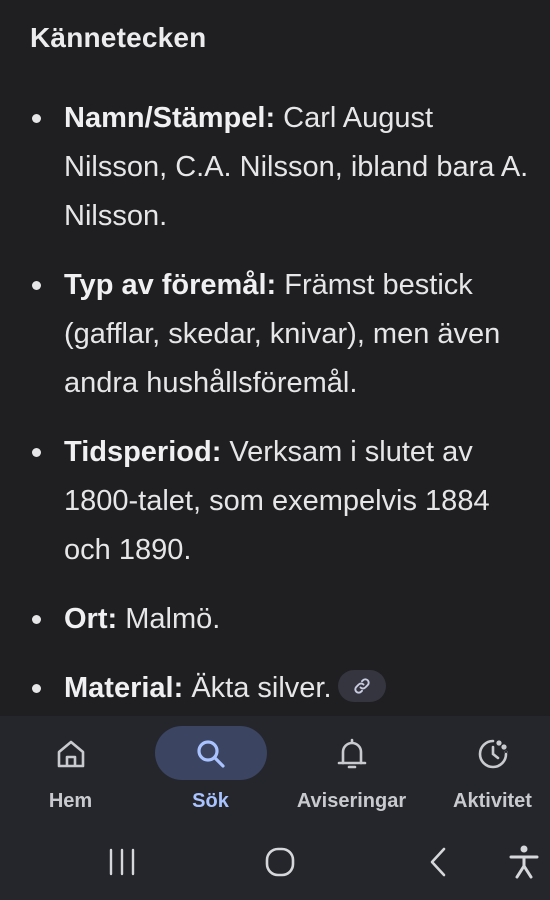 The image size is (550, 900). I want to click on link-icon, so click(361, 686).